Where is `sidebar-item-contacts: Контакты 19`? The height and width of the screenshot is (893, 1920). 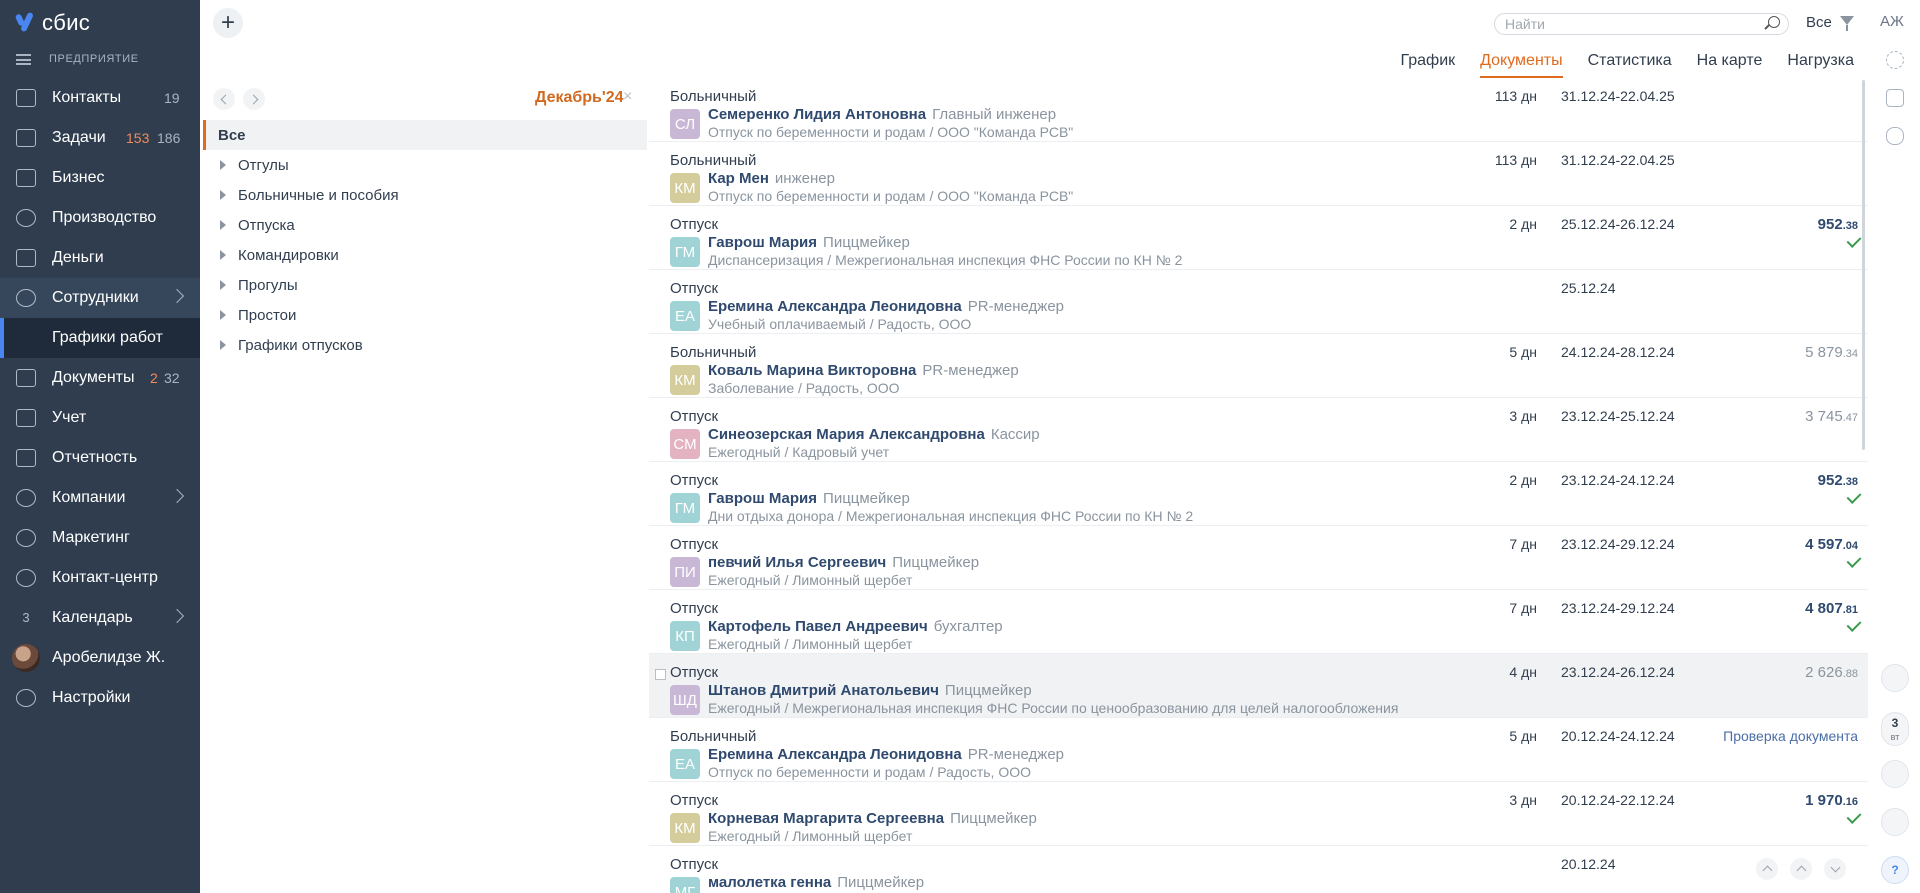
sidebar-item-contacts: Контакты 19 is located at coordinates (100, 98).